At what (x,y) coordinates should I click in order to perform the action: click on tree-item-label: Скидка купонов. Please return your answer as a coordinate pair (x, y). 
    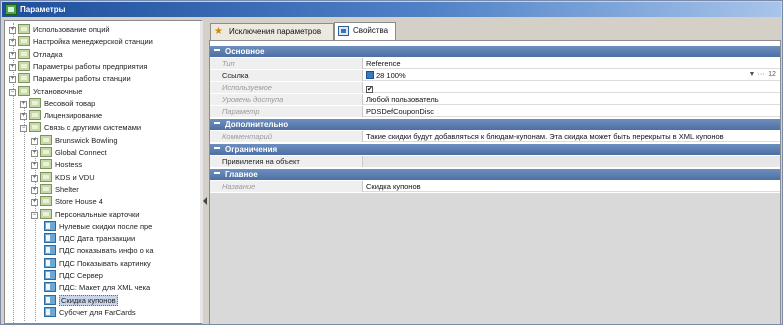
    Looking at the image, I should click on (88, 300).